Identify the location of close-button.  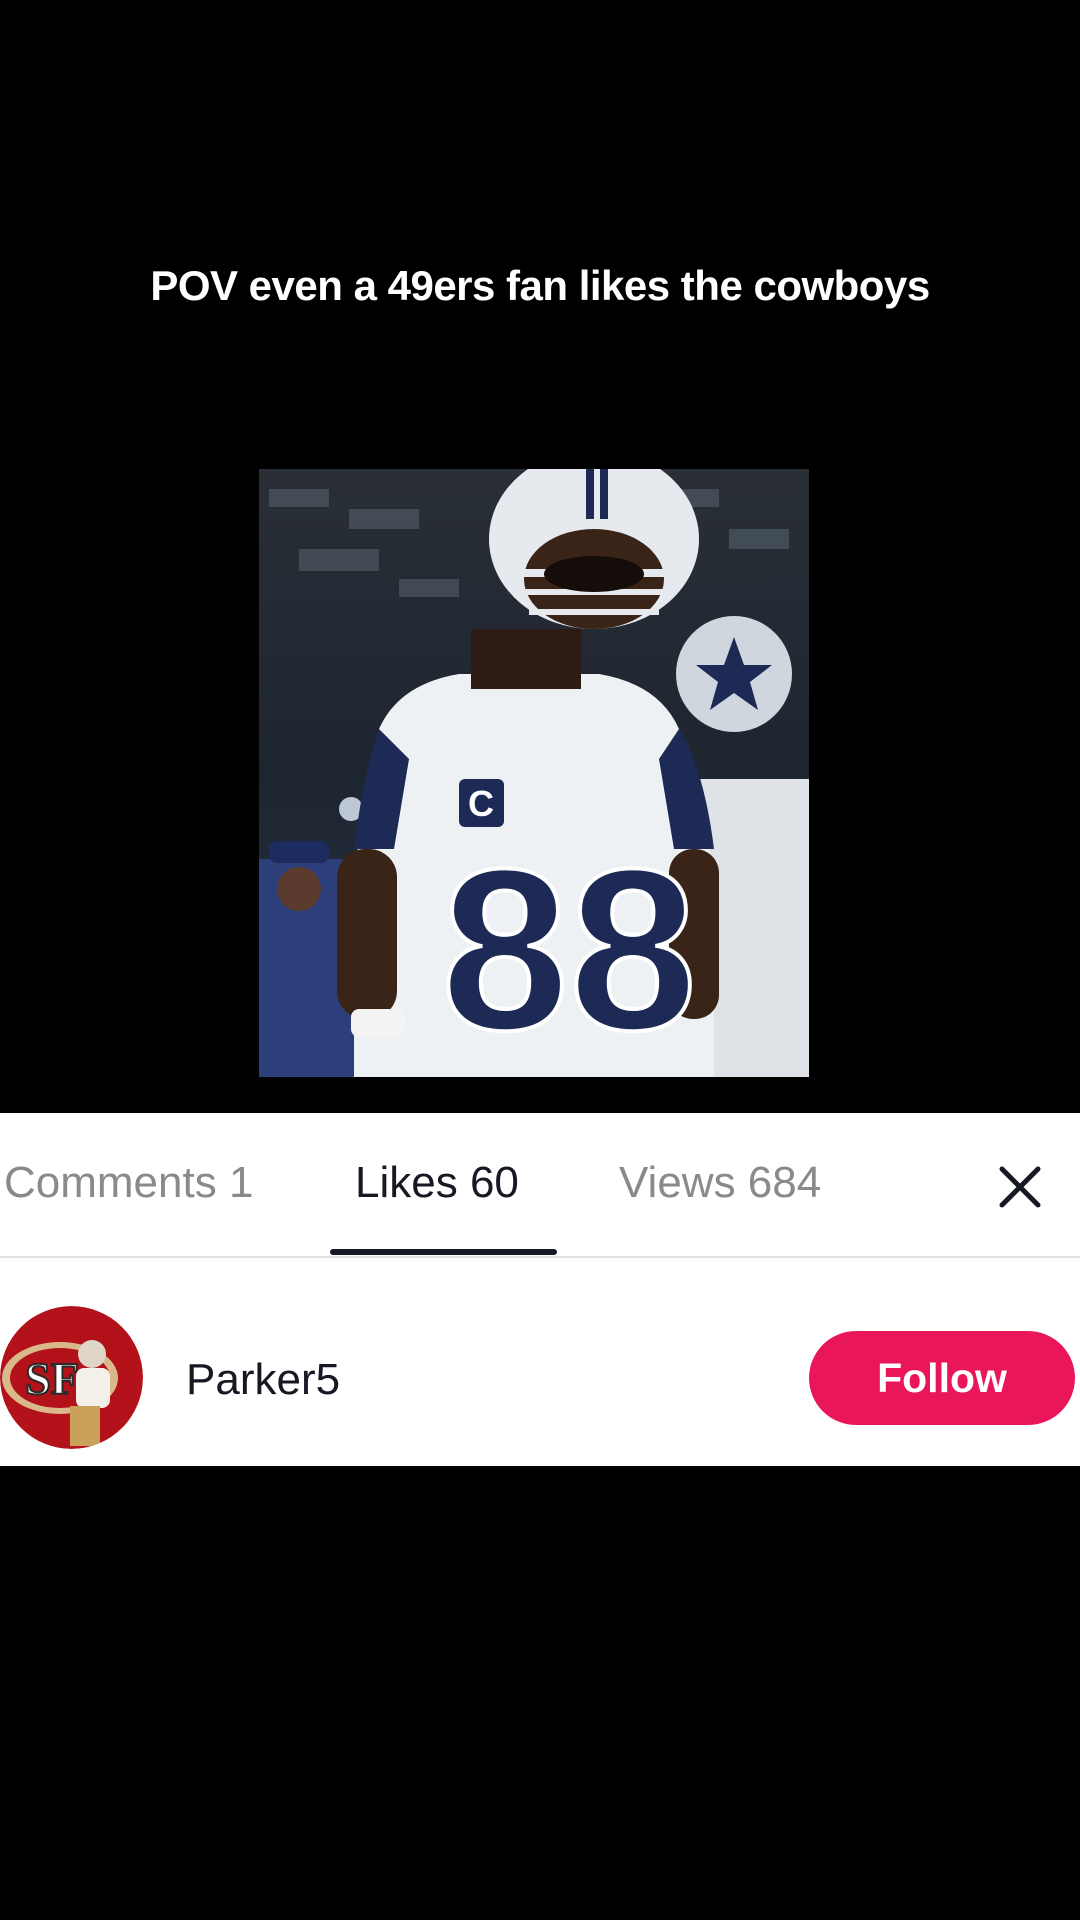
(1020, 1187).